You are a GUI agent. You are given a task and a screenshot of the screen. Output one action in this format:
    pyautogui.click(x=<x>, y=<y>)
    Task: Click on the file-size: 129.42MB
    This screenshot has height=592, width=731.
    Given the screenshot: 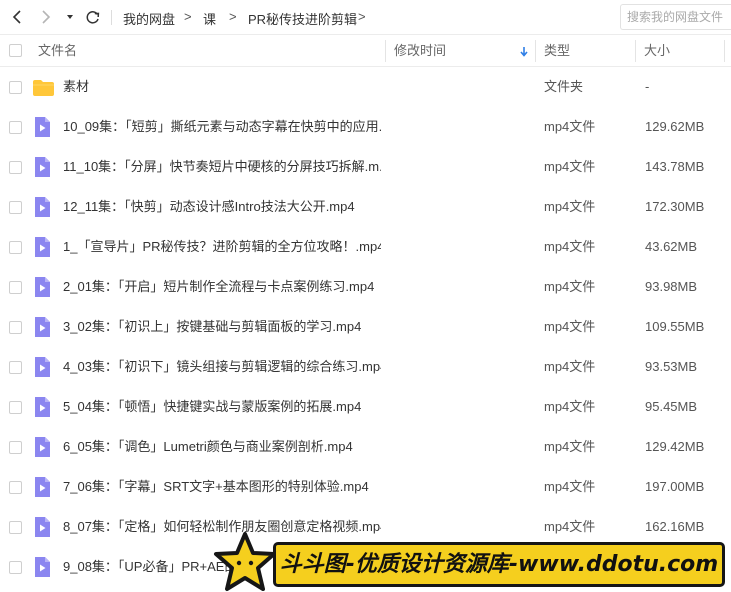 What is the action you would take?
    pyautogui.click(x=675, y=446)
    